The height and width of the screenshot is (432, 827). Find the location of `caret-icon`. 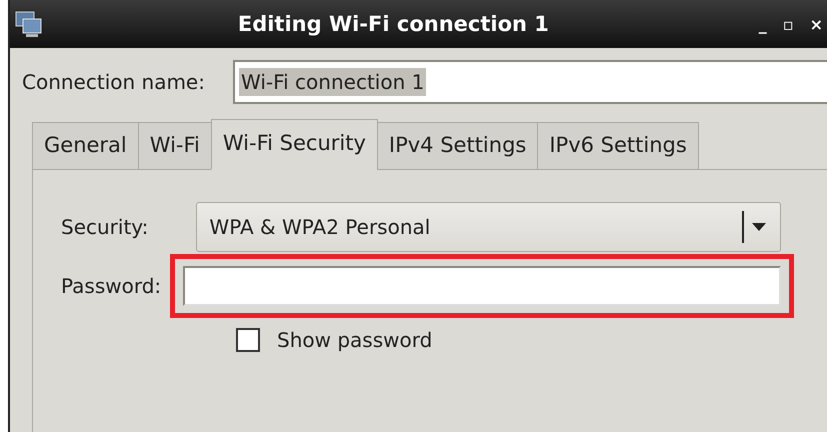

caret-icon is located at coordinates (759, 227).